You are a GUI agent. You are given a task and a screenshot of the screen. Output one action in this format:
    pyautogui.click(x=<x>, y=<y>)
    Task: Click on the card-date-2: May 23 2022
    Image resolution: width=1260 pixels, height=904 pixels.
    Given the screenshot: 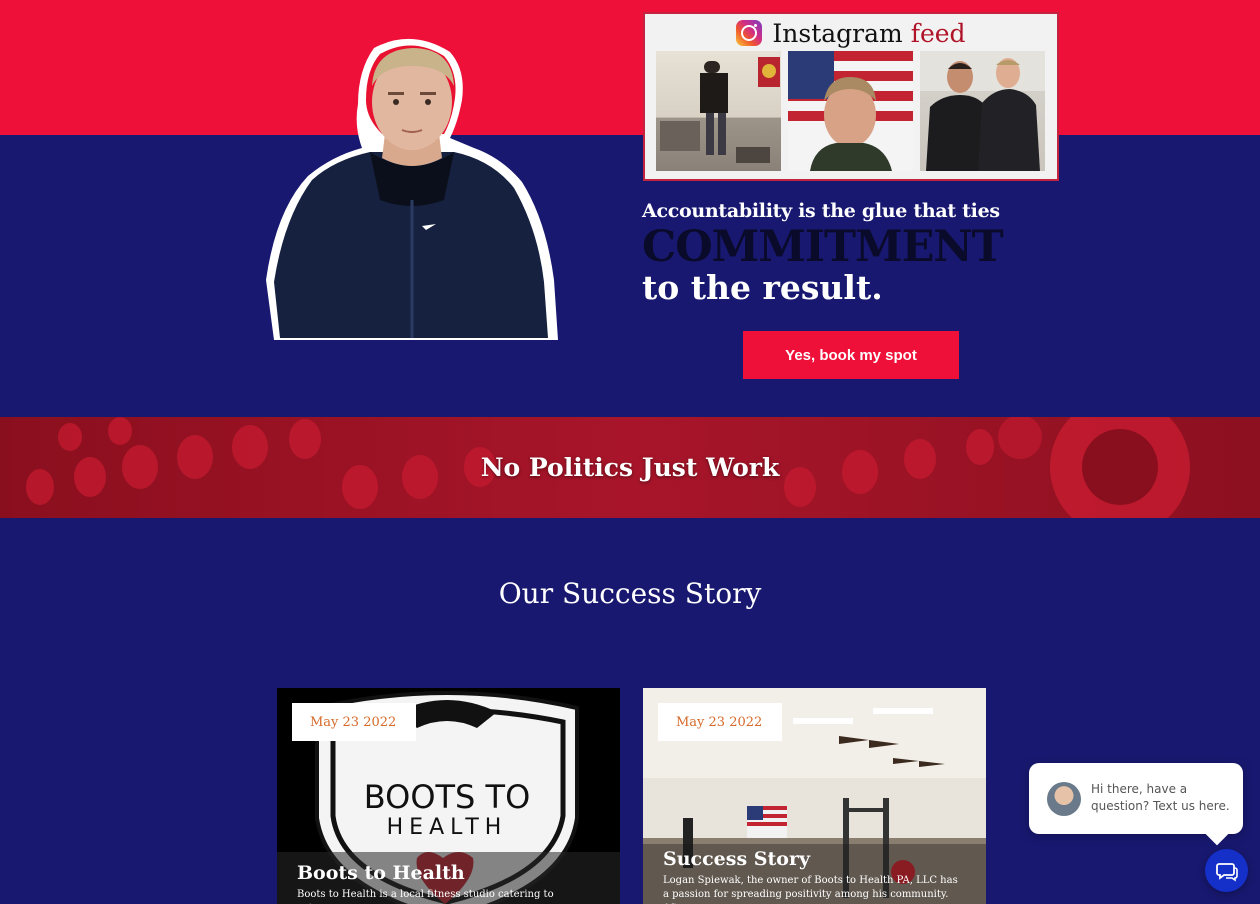 What is the action you would take?
    pyautogui.click(x=720, y=722)
    